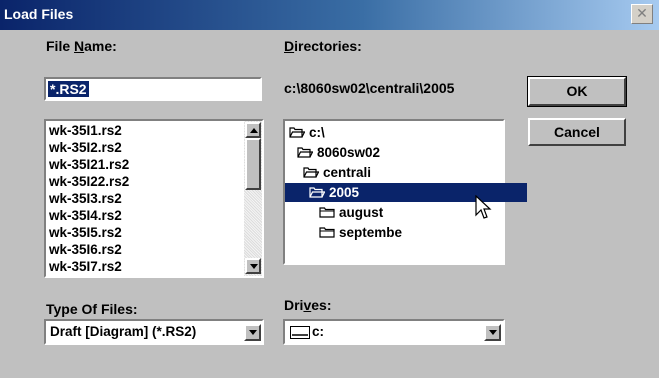  What do you see at coordinates (85, 131) in the screenshot?
I see `file-list-item: wk-35I1.rs2` at bounding box center [85, 131].